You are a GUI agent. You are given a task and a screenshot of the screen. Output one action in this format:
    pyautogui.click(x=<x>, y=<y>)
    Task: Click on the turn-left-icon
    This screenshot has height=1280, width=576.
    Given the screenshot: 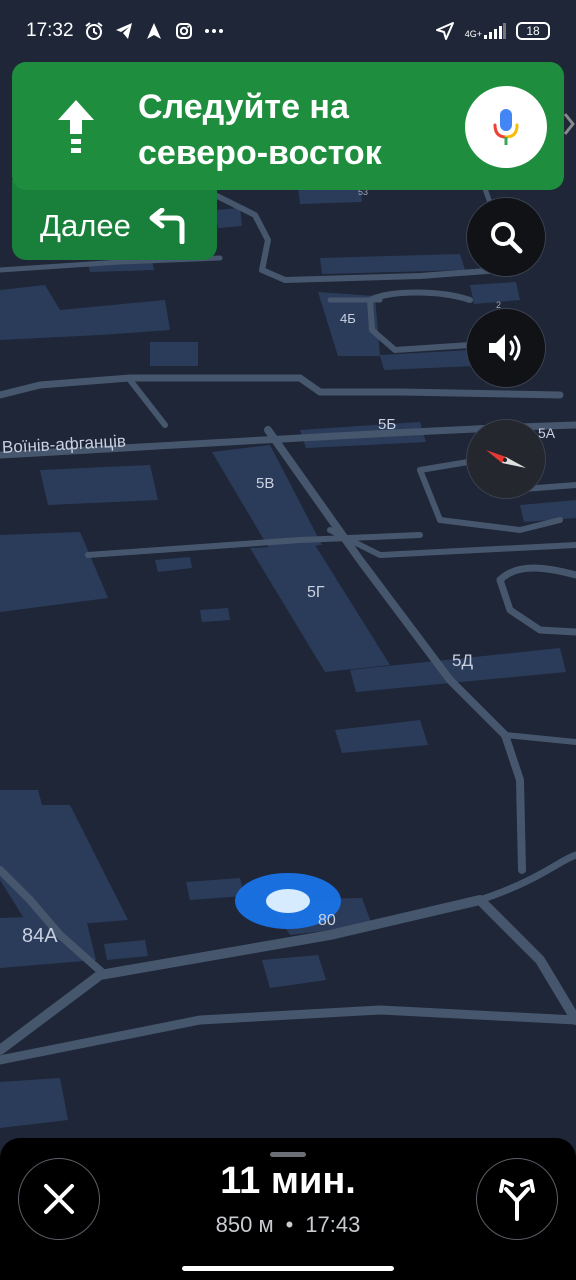 What is the action you would take?
    pyautogui.click(x=167, y=226)
    